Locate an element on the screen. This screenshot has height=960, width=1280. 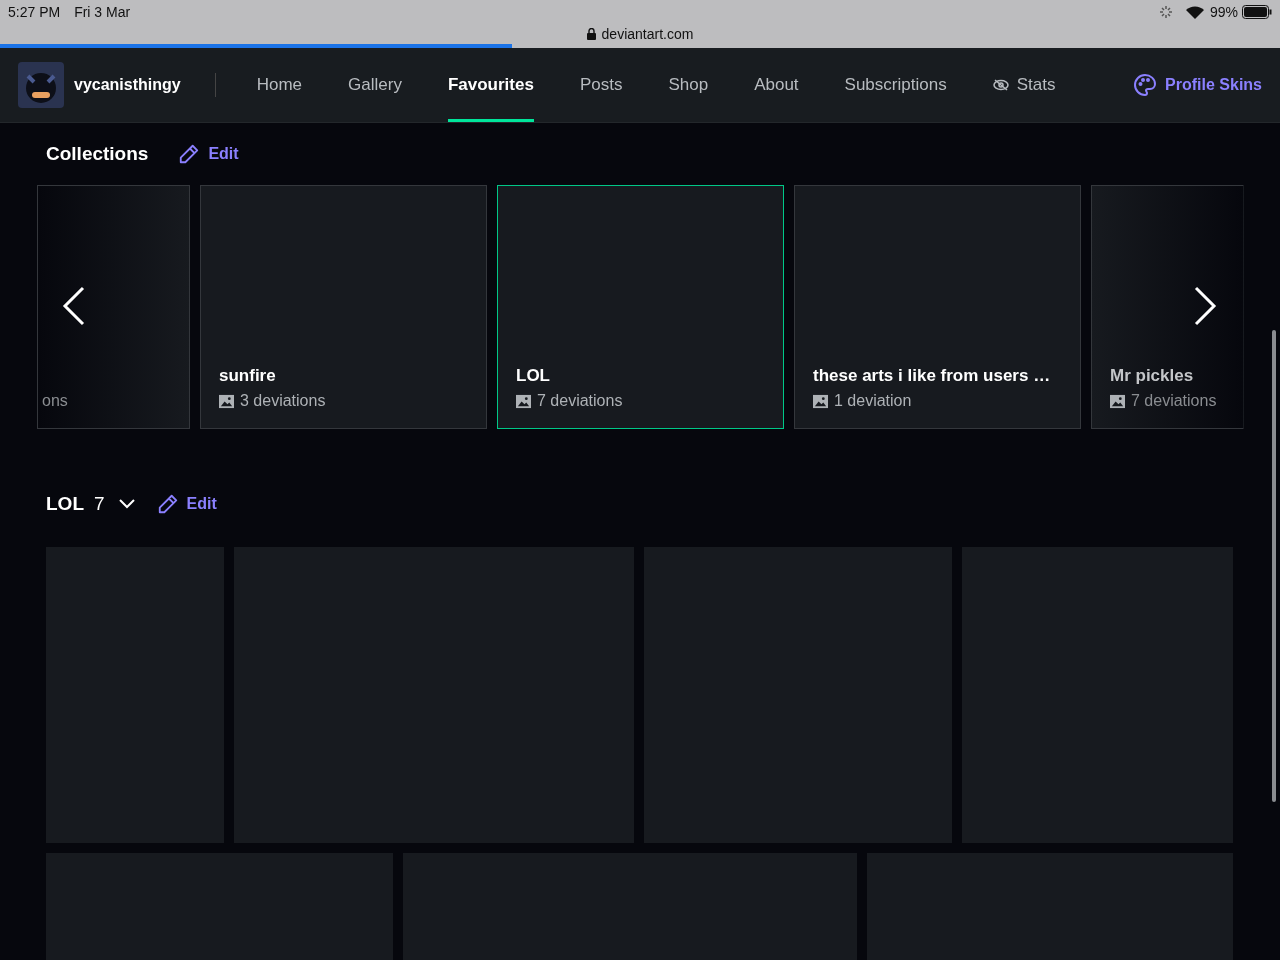
nav-tab: About is located at coordinates (776, 85).